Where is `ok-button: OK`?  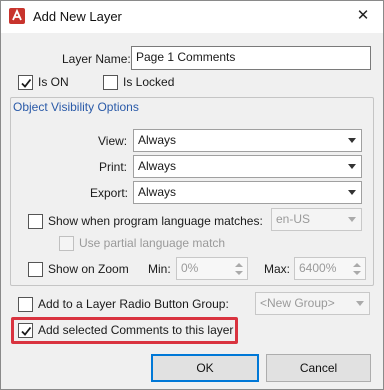 ok-button: OK is located at coordinates (205, 368).